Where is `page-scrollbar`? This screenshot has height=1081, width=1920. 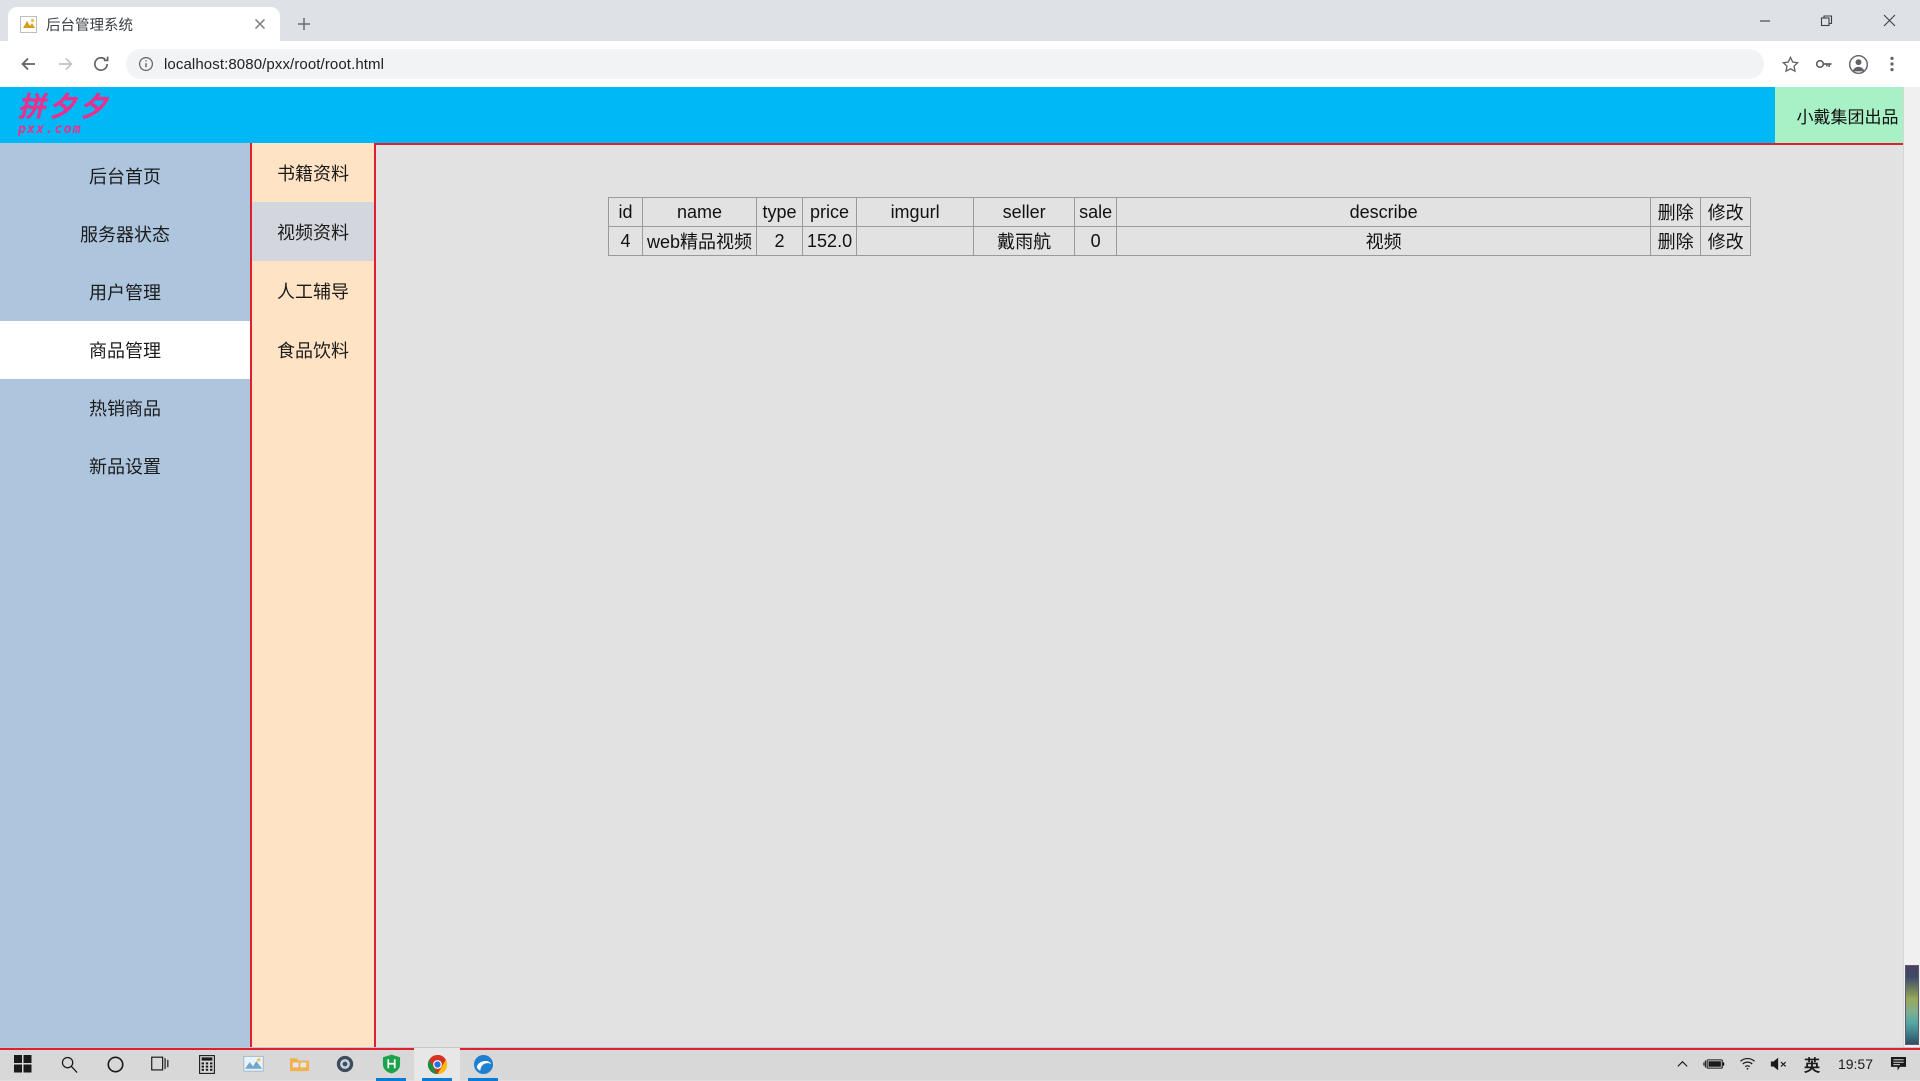
page-scrollbar is located at coordinates (1911, 567).